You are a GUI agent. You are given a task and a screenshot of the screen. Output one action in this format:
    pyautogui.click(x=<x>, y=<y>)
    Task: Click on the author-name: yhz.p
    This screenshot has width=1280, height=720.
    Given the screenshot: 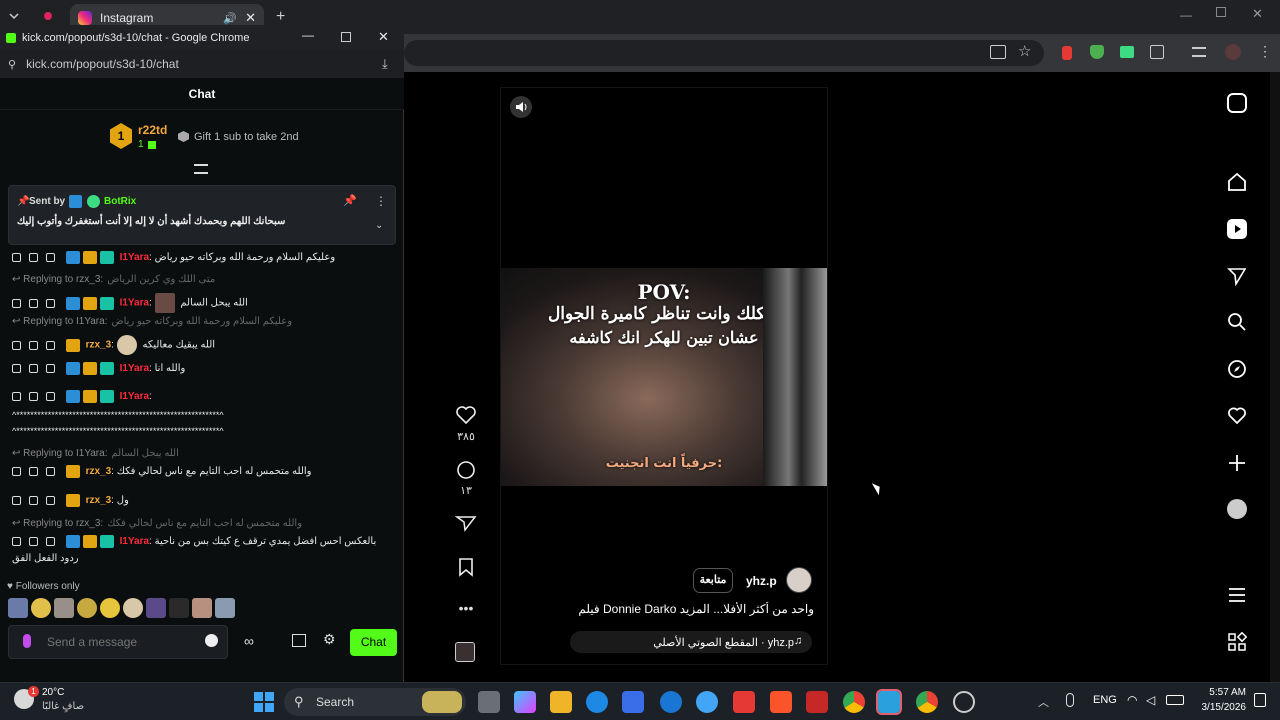 What is the action you would take?
    pyautogui.click(x=761, y=581)
    